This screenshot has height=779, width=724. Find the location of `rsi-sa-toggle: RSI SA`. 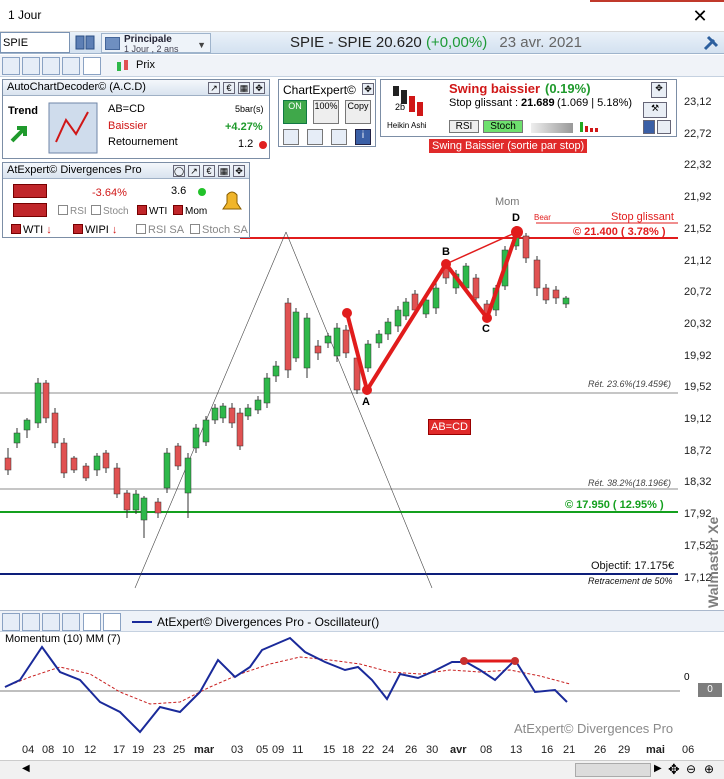

rsi-sa-toggle: RSI SA is located at coordinates (160, 230).